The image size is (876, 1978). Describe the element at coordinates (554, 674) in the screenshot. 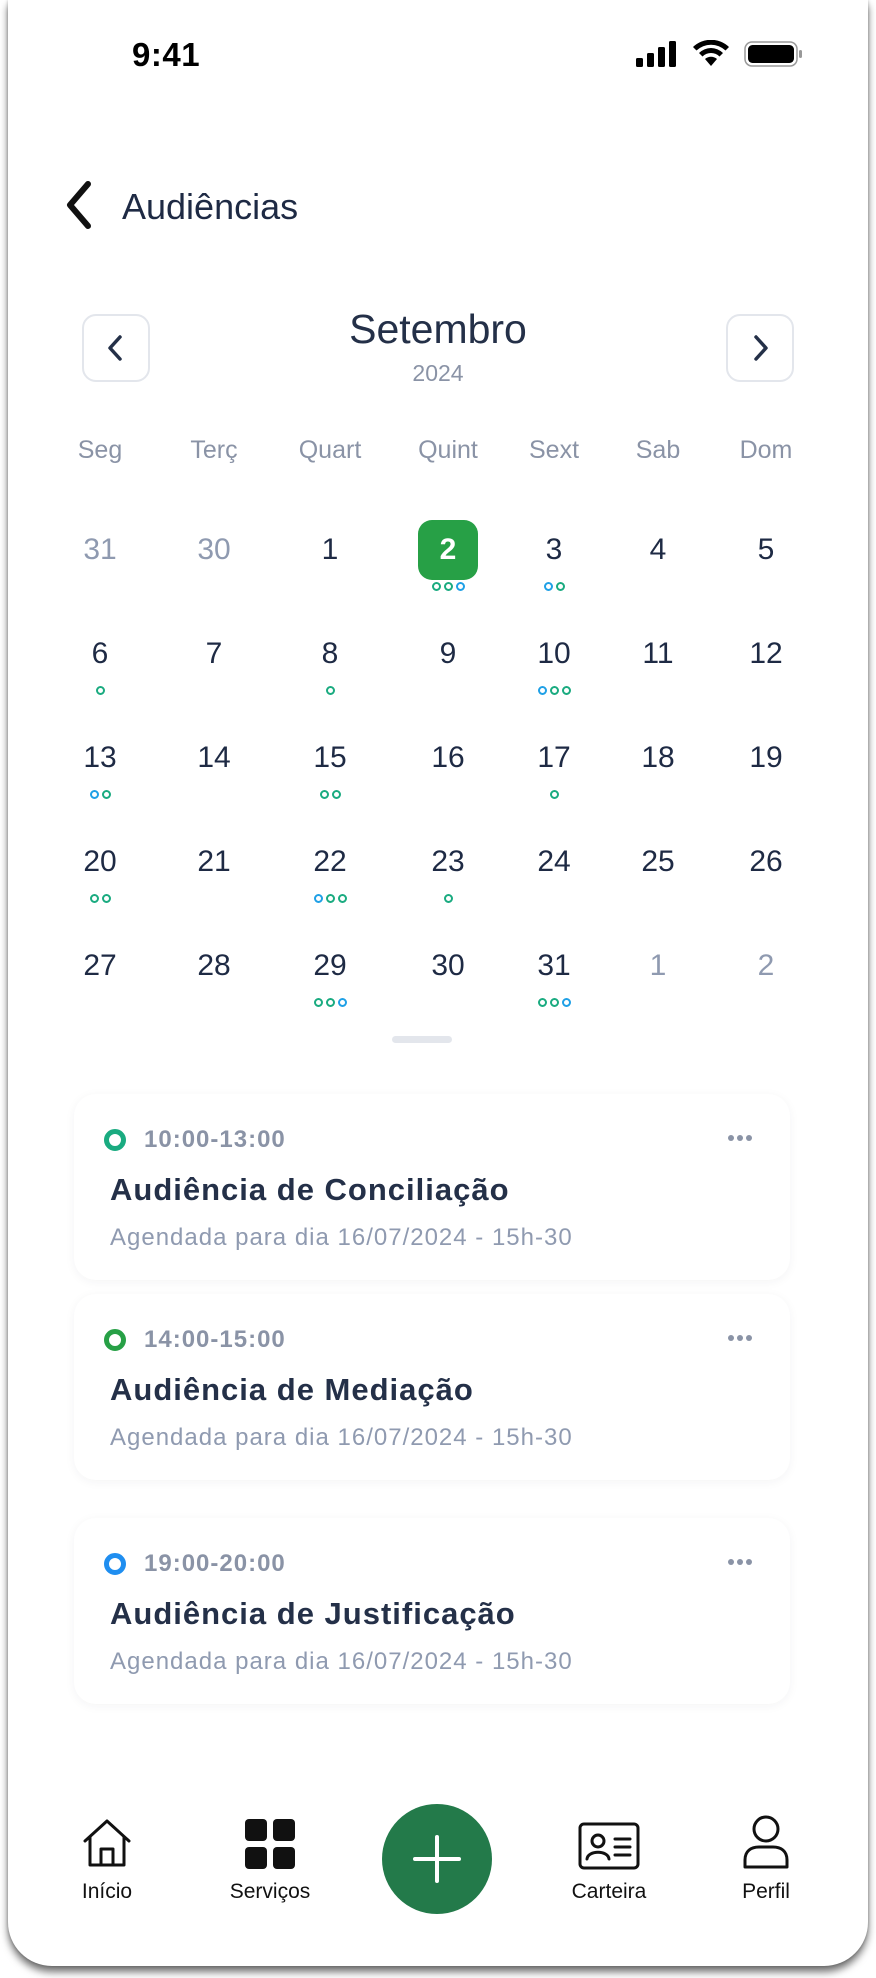

I see `calendar-day: 10` at that location.